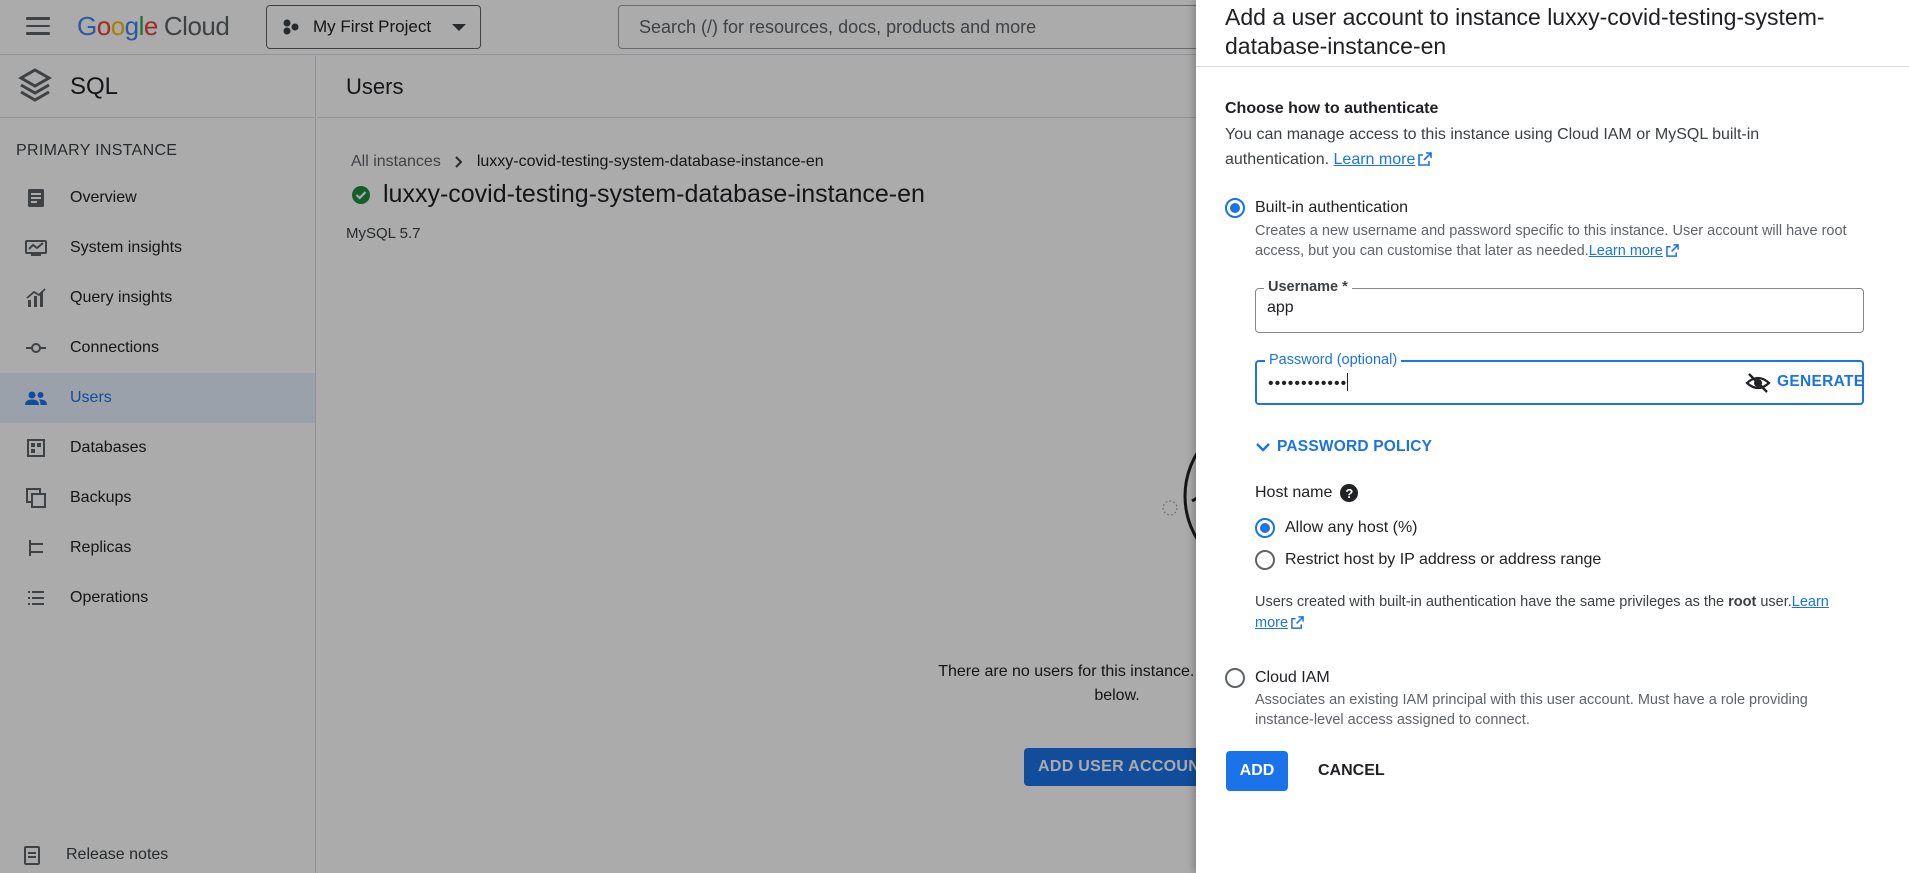 The height and width of the screenshot is (873, 1909). I want to click on host-any-option: Allow any host (%), so click(1336, 528).